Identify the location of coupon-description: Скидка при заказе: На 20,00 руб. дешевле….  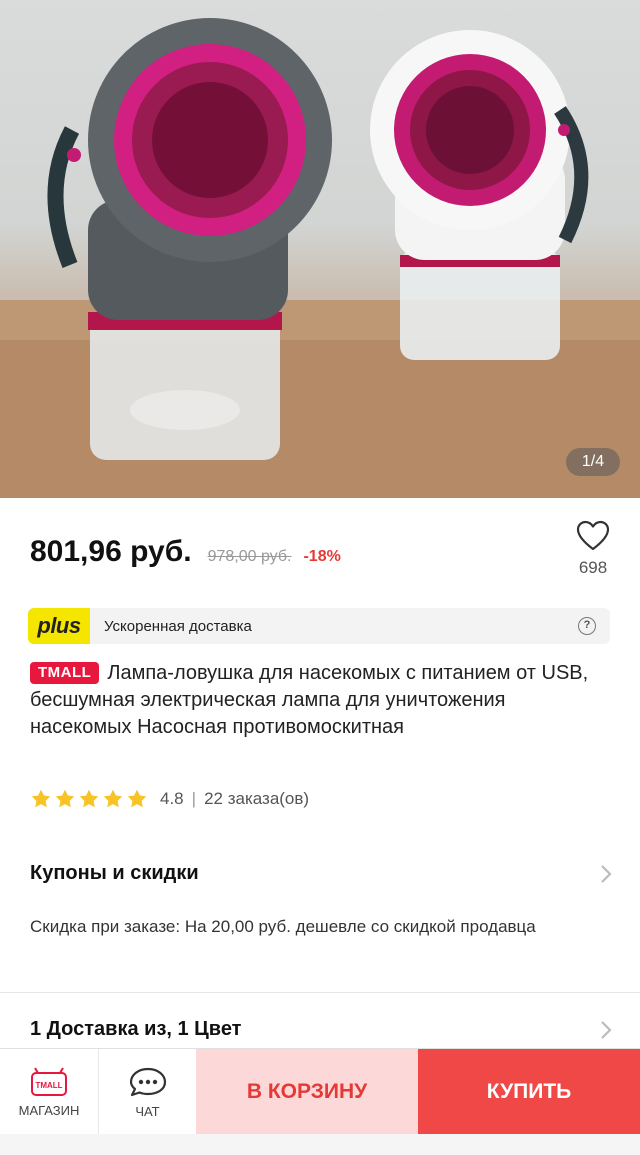
(283, 926).